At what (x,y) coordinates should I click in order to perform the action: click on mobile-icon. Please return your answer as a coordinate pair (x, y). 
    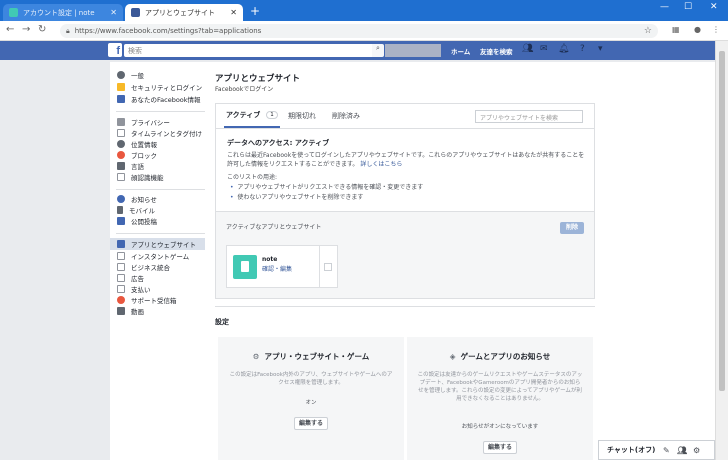
    Looking at the image, I should click on (120, 210).